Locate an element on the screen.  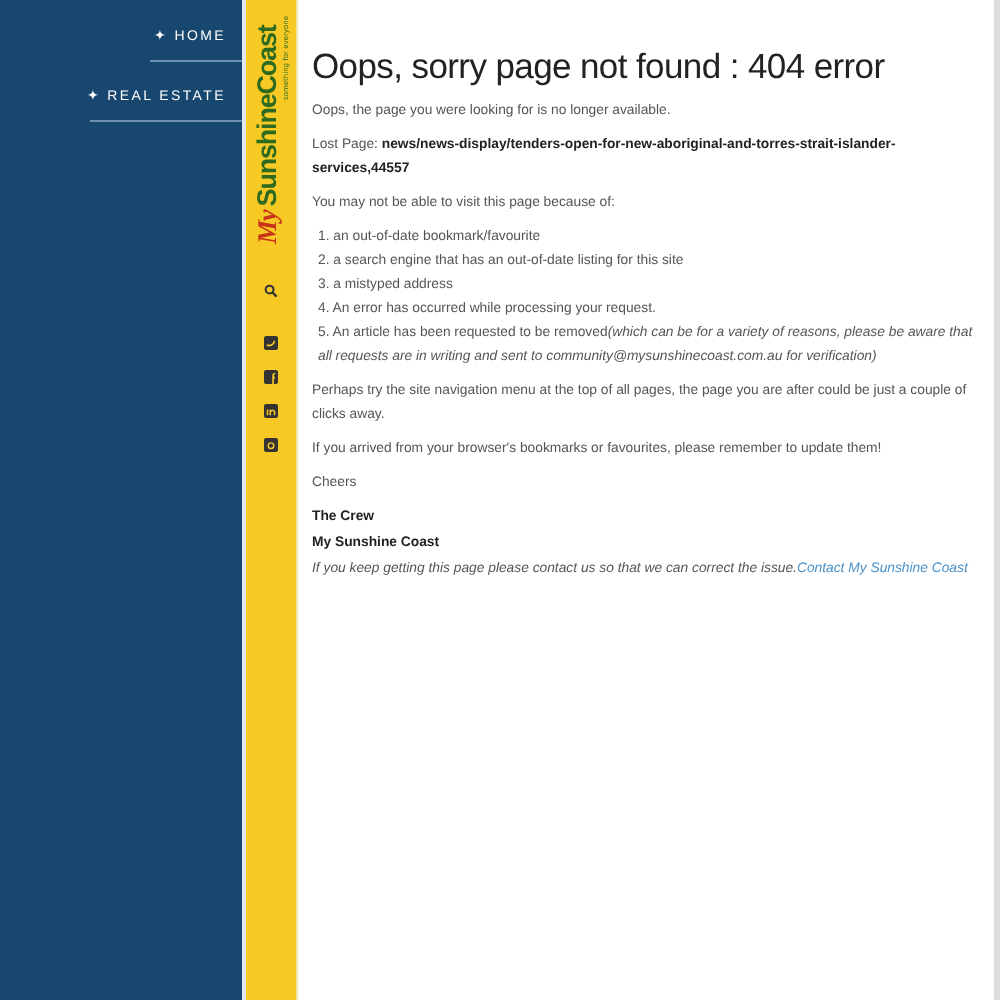
logo-text: MySunshineCoast is located at coordinates (267, 133).